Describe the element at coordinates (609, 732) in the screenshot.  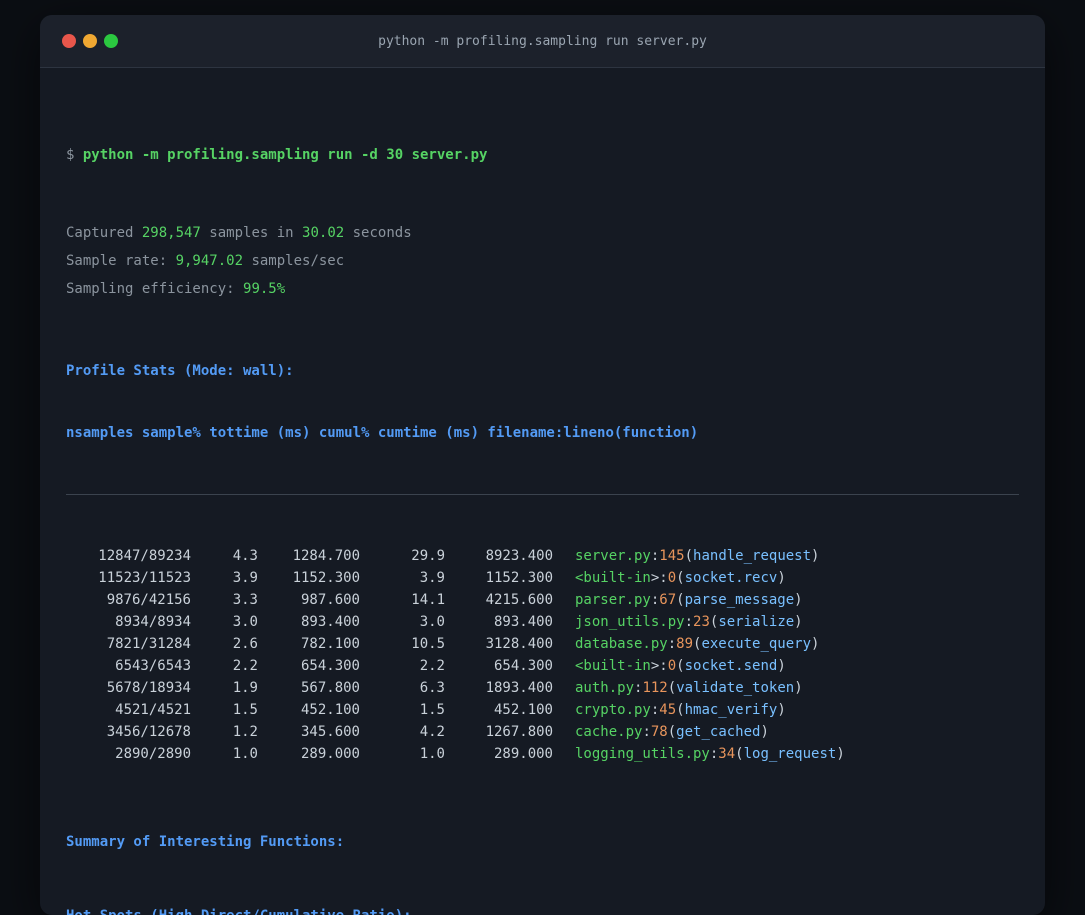
I see `text-segment: cache.py` at that location.